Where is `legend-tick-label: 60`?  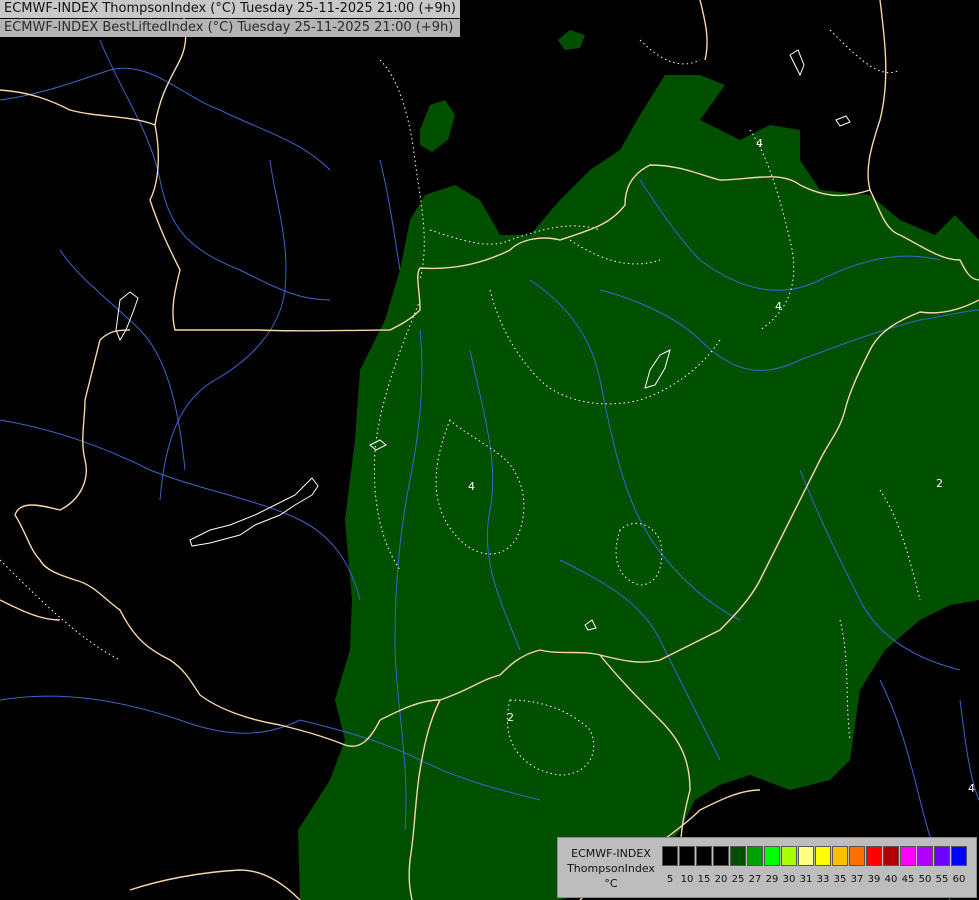 legend-tick-label: 60 is located at coordinates (959, 879).